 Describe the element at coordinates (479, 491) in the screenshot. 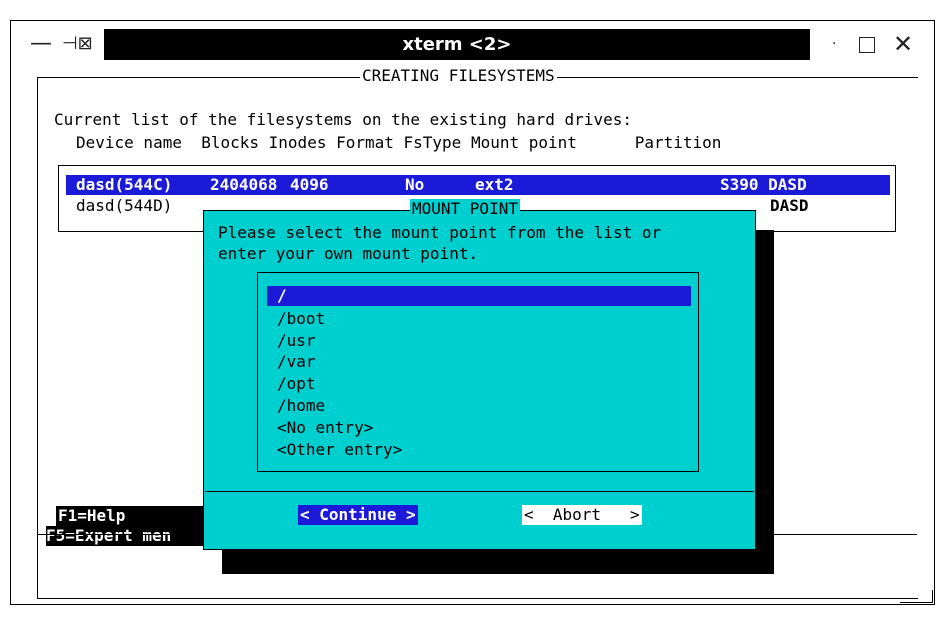

I see `dialog-divider` at that location.